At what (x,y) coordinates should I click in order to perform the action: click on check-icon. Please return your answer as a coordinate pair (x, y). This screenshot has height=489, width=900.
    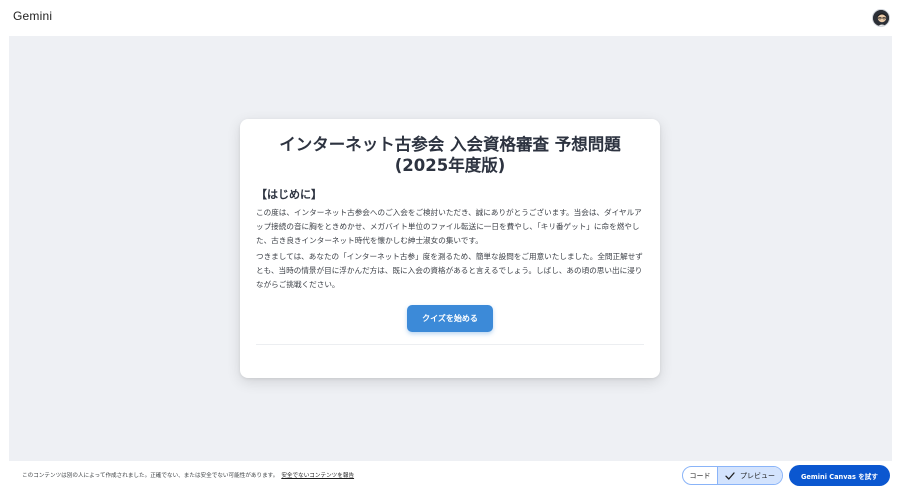
    Looking at the image, I should click on (730, 475).